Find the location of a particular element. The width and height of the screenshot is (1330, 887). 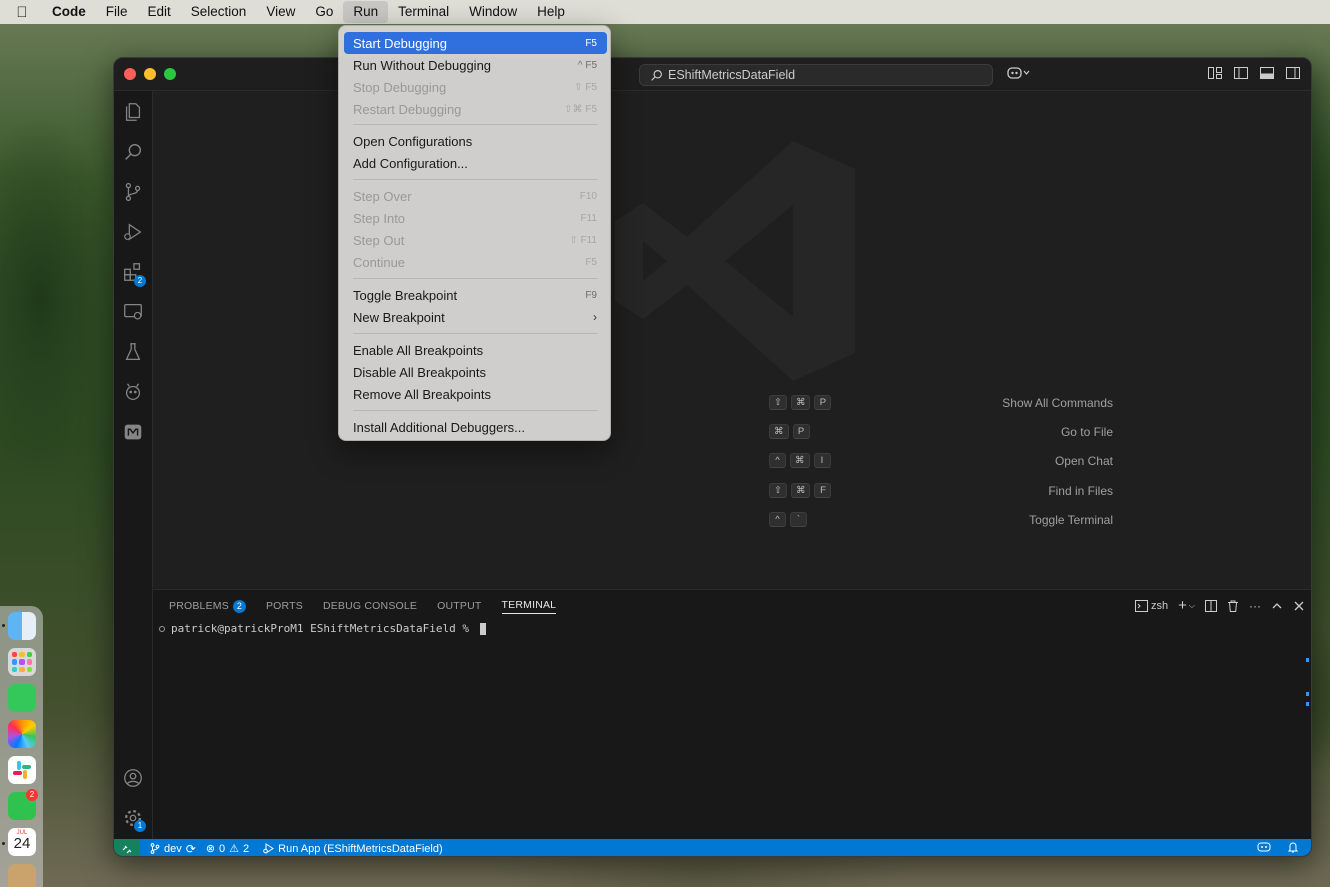

toggle-panel-icon is located at coordinates (1267, 73).